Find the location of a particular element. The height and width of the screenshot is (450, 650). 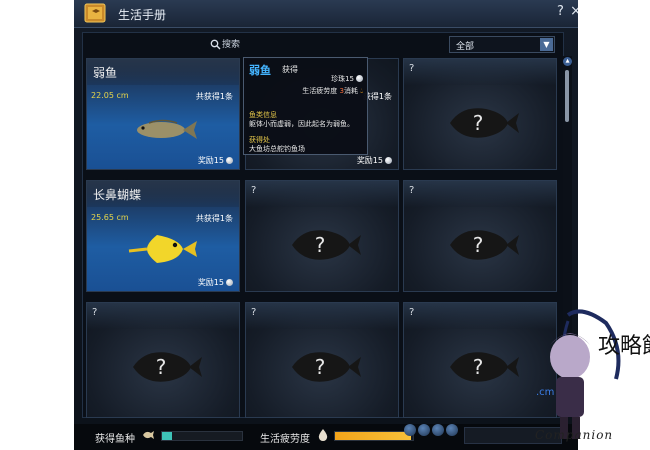

tooltip-pearl: 珍珠15 is located at coordinates (347, 79).